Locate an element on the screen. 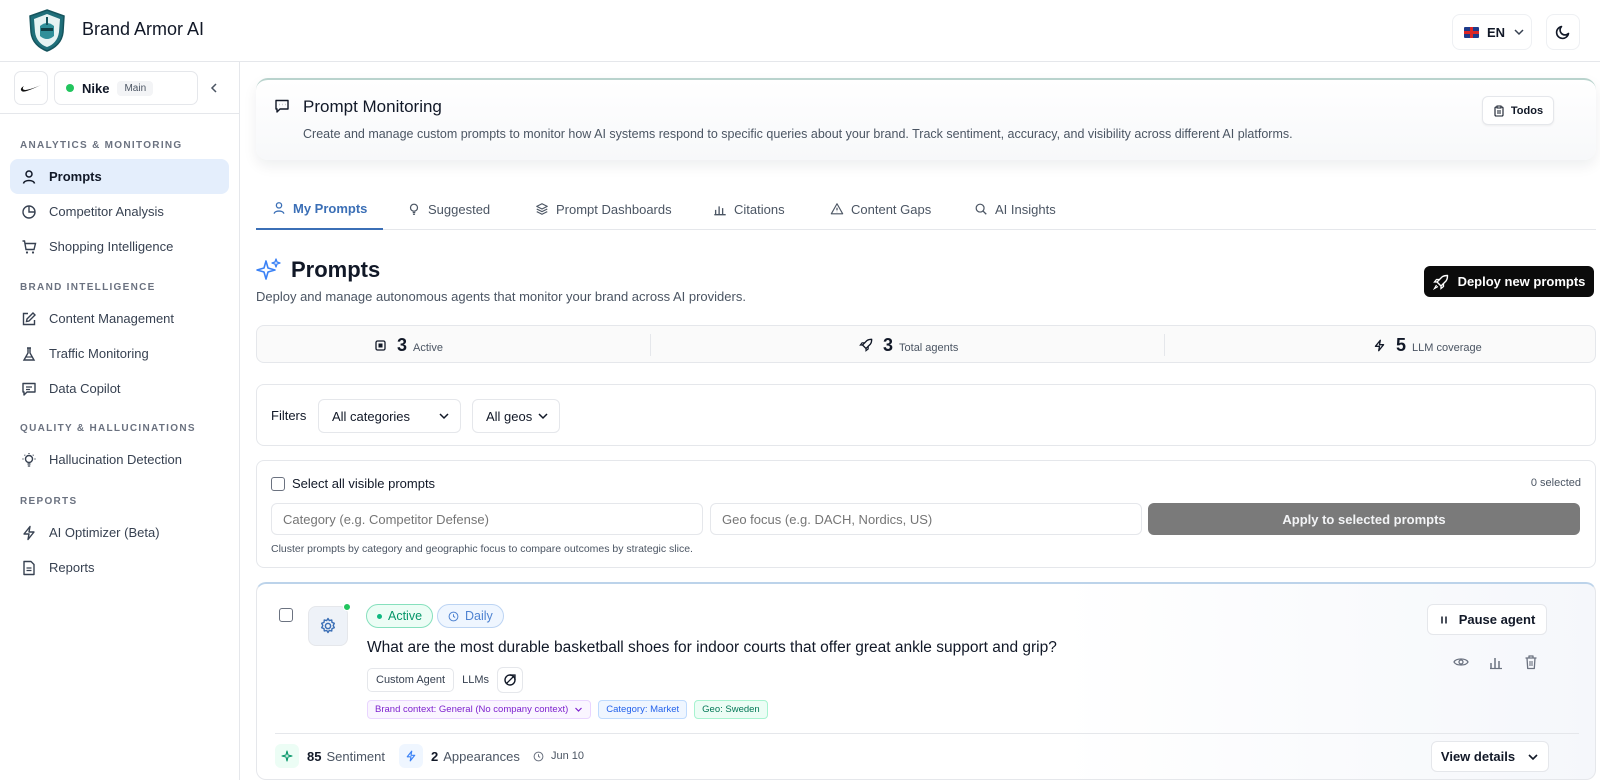 The image size is (1600, 780). cart-icon is located at coordinates (29, 246).